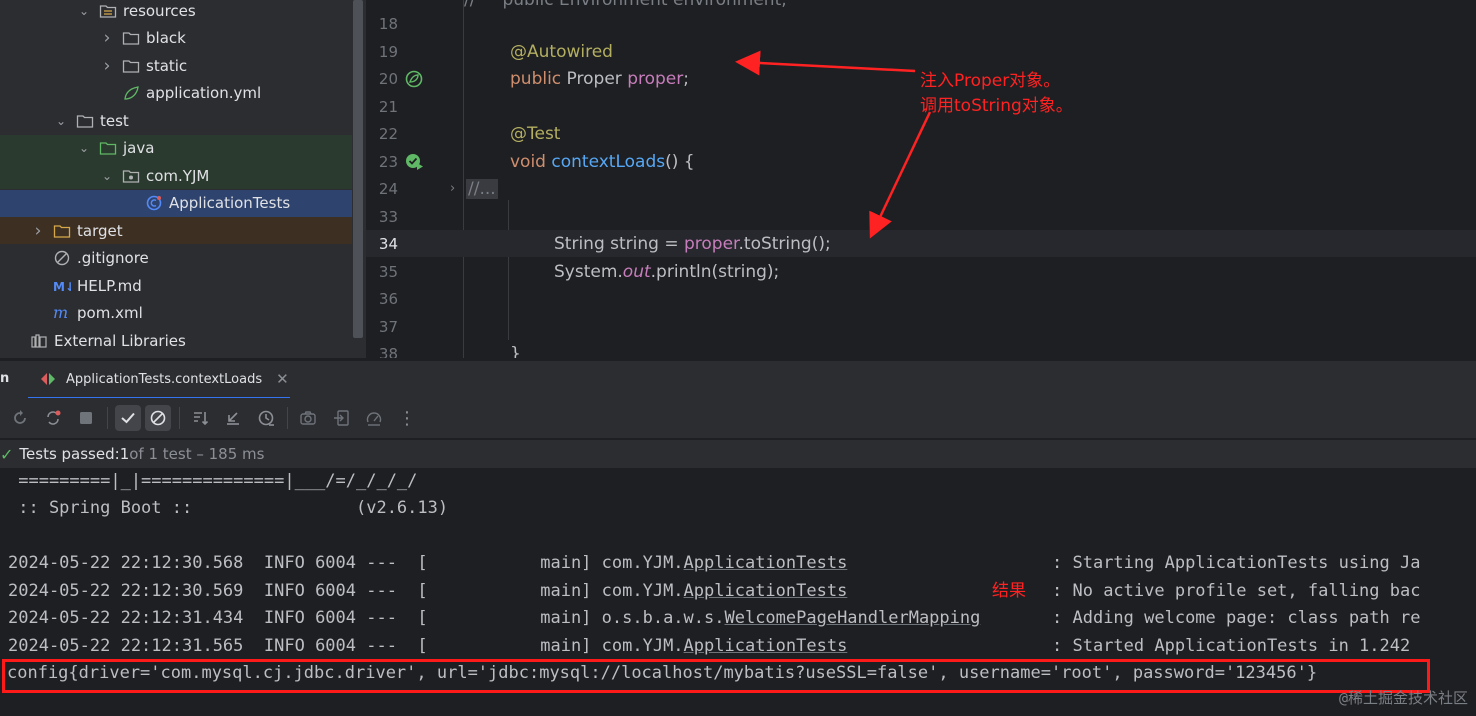 The image size is (1476, 716). Describe the element at coordinates (388, 133) in the screenshot. I see `line-number: 22` at that location.